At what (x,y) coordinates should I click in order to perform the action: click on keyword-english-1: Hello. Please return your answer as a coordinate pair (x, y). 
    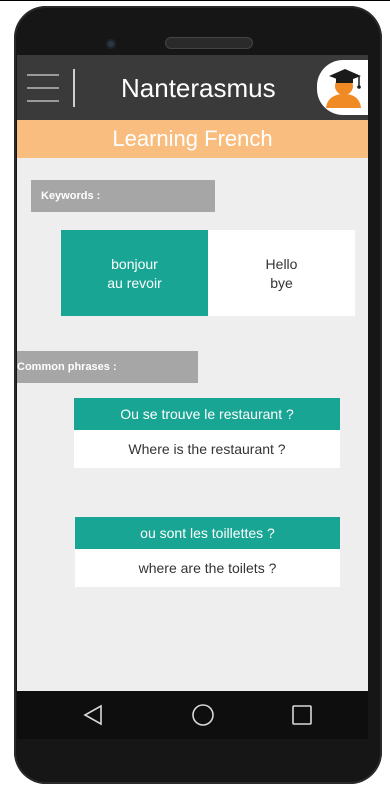
    Looking at the image, I should click on (281, 264).